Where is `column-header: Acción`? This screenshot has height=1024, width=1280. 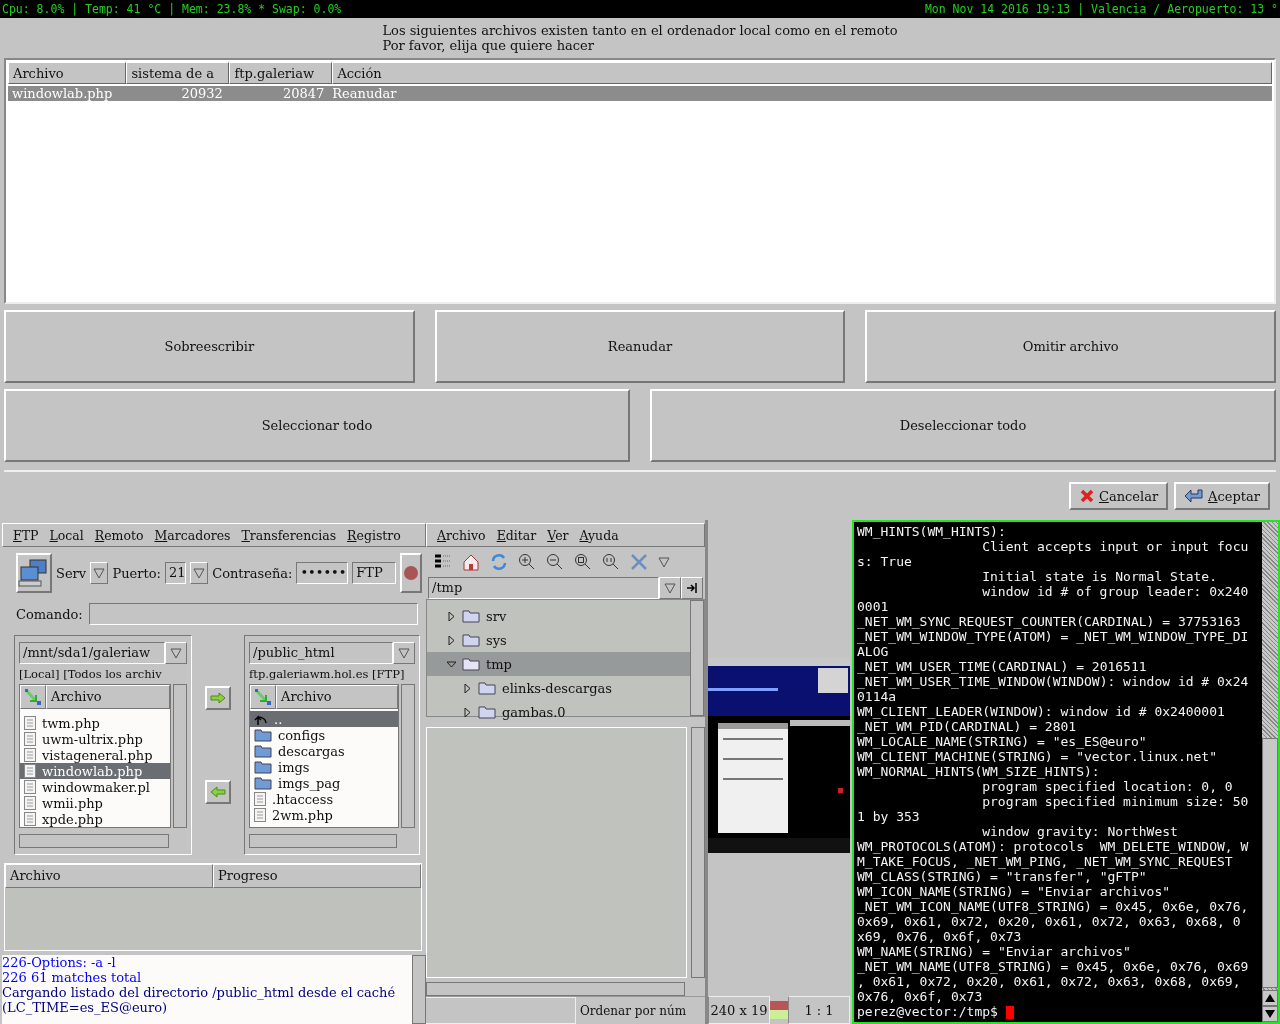 column-header: Acción is located at coordinates (802, 73).